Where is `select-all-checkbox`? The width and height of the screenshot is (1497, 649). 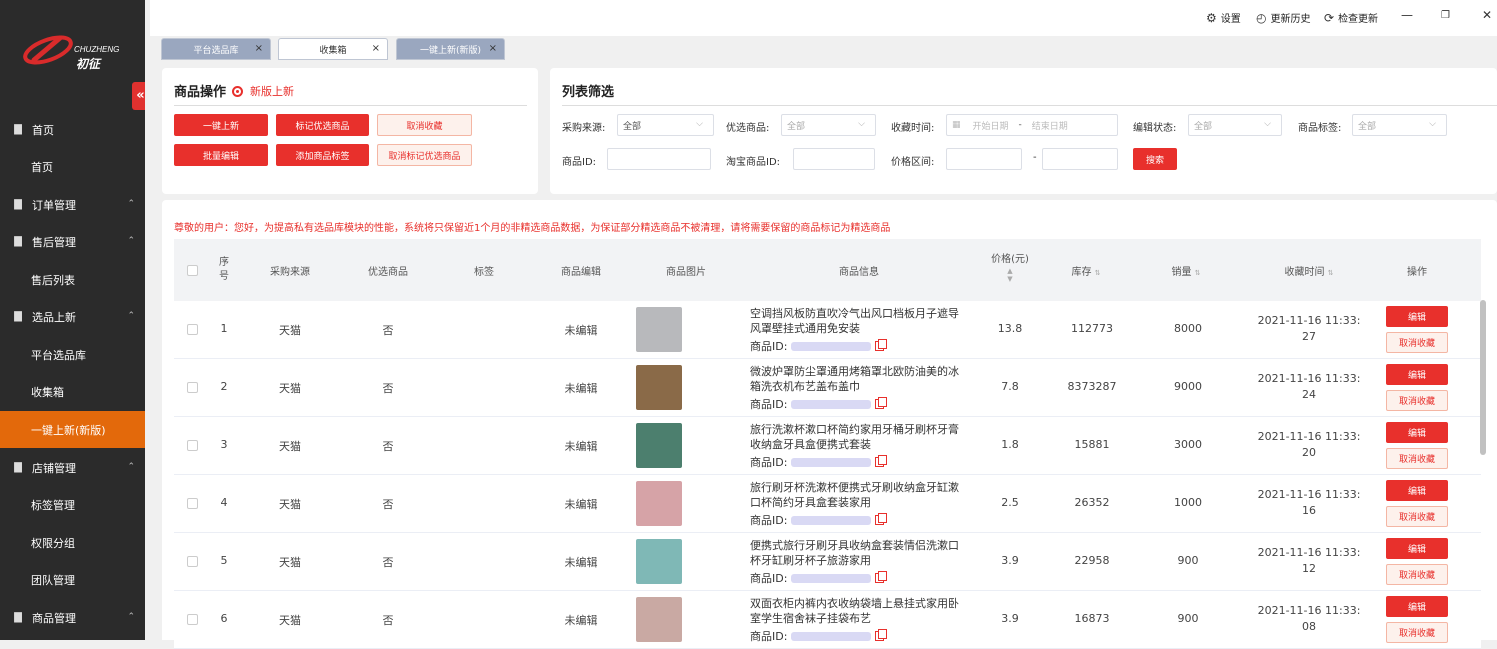
select-all-checkbox is located at coordinates (192, 270).